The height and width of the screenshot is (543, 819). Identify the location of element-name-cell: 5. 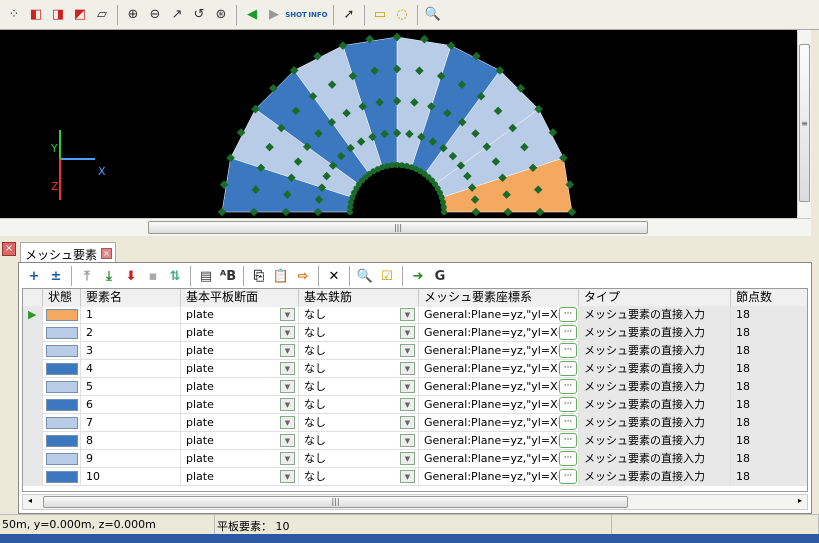
(131, 387).